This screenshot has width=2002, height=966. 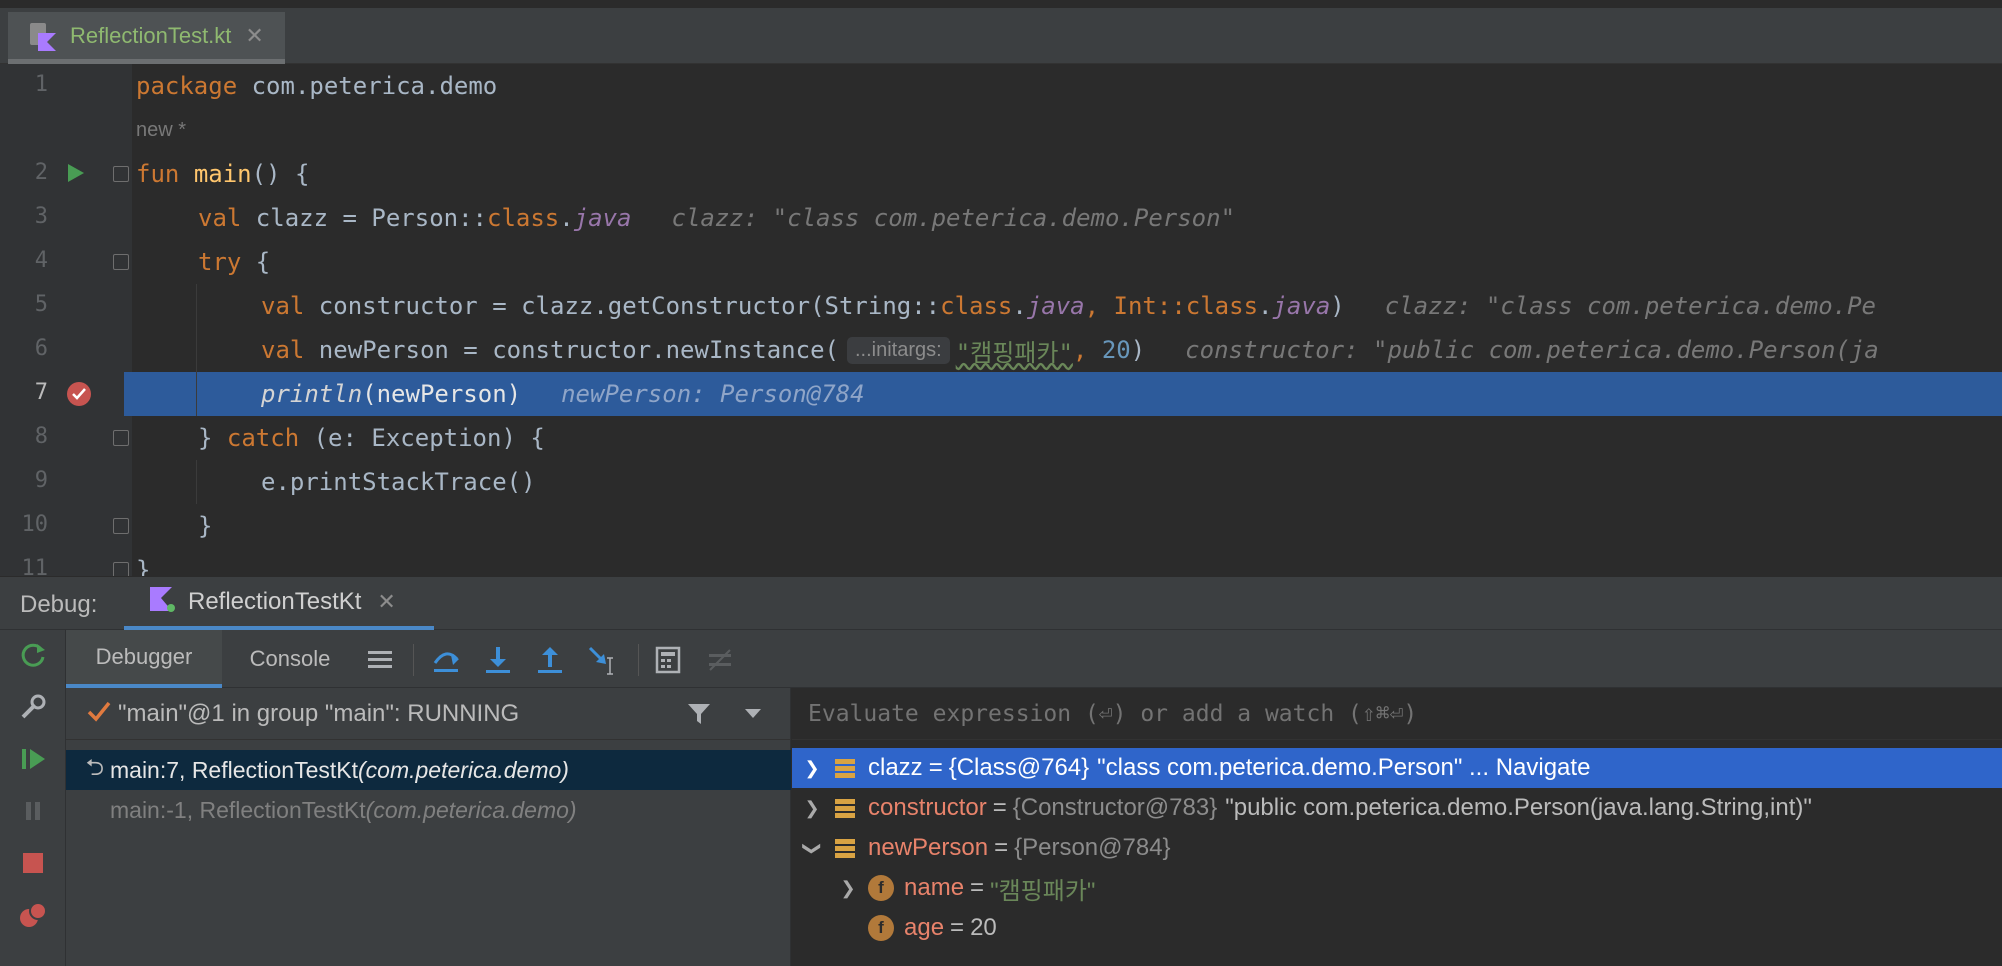 What do you see at coordinates (446, 660) in the screenshot?
I see `step-over-icon` at bounding box center [446, 660].